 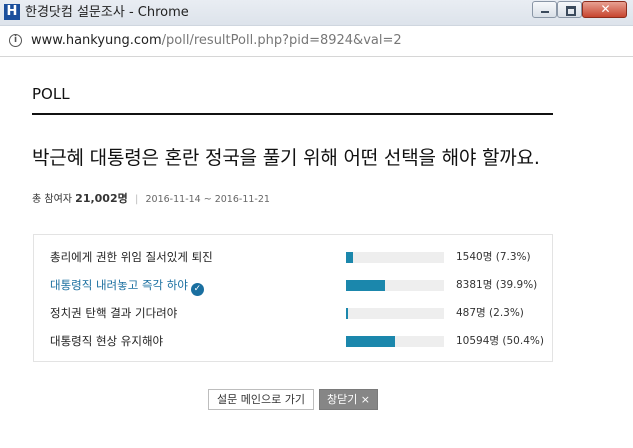 What do you see at coordinates (348, 399) in the screenshot?
I see `close-popup-button: 창닫기 ×` at bounding box center [348, 399].